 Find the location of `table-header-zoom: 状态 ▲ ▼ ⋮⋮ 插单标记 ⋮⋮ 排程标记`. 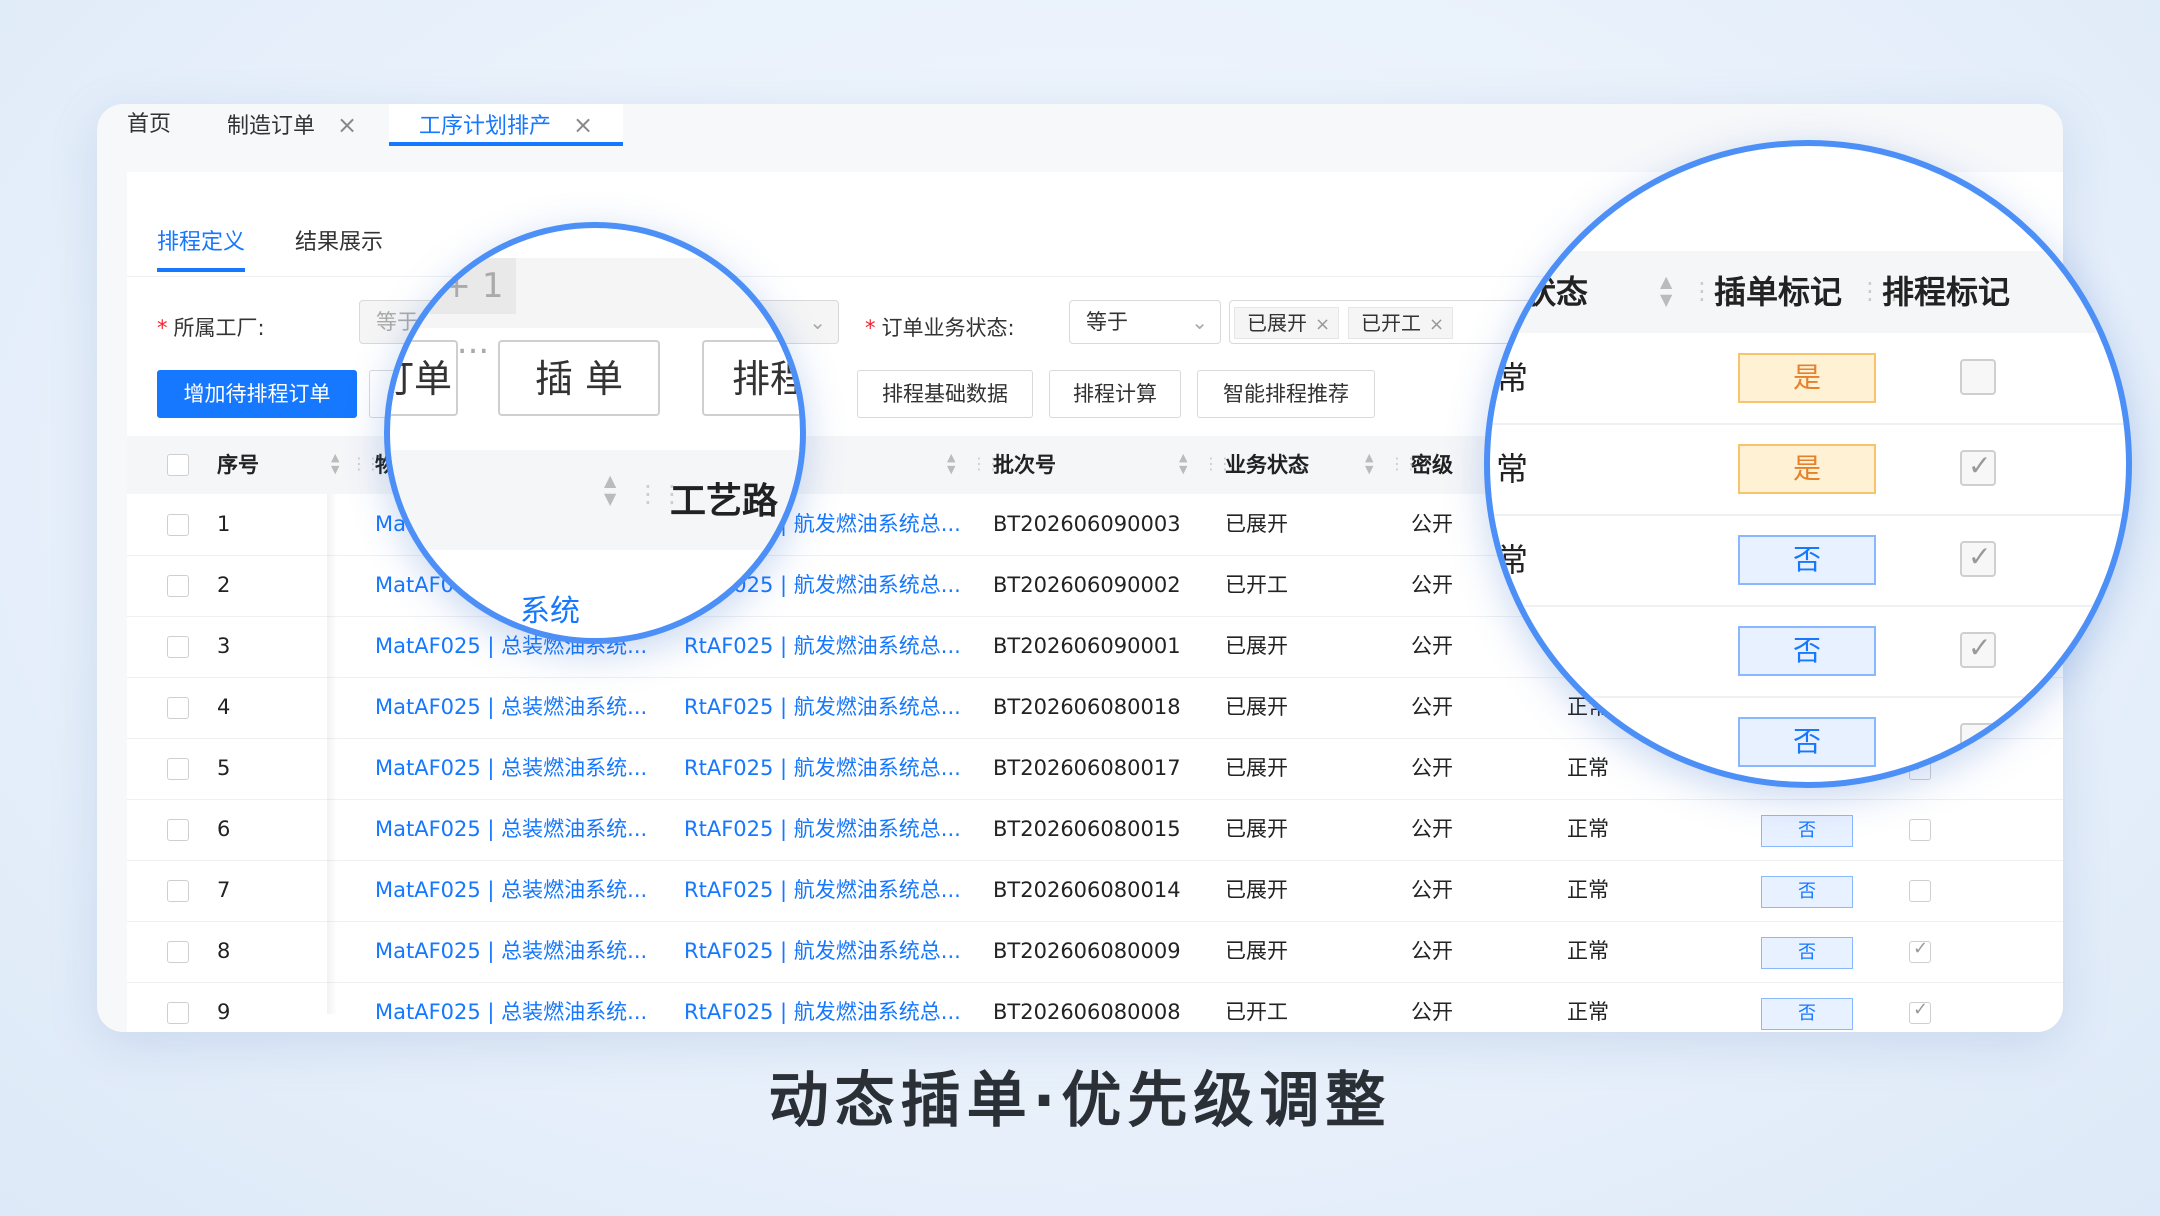

table-header-zoom: 状态 ▲ ▼ ⋮⋮ 插单标记 ⋮⋮ 排程标记 is located at coordinates (1808, 292).